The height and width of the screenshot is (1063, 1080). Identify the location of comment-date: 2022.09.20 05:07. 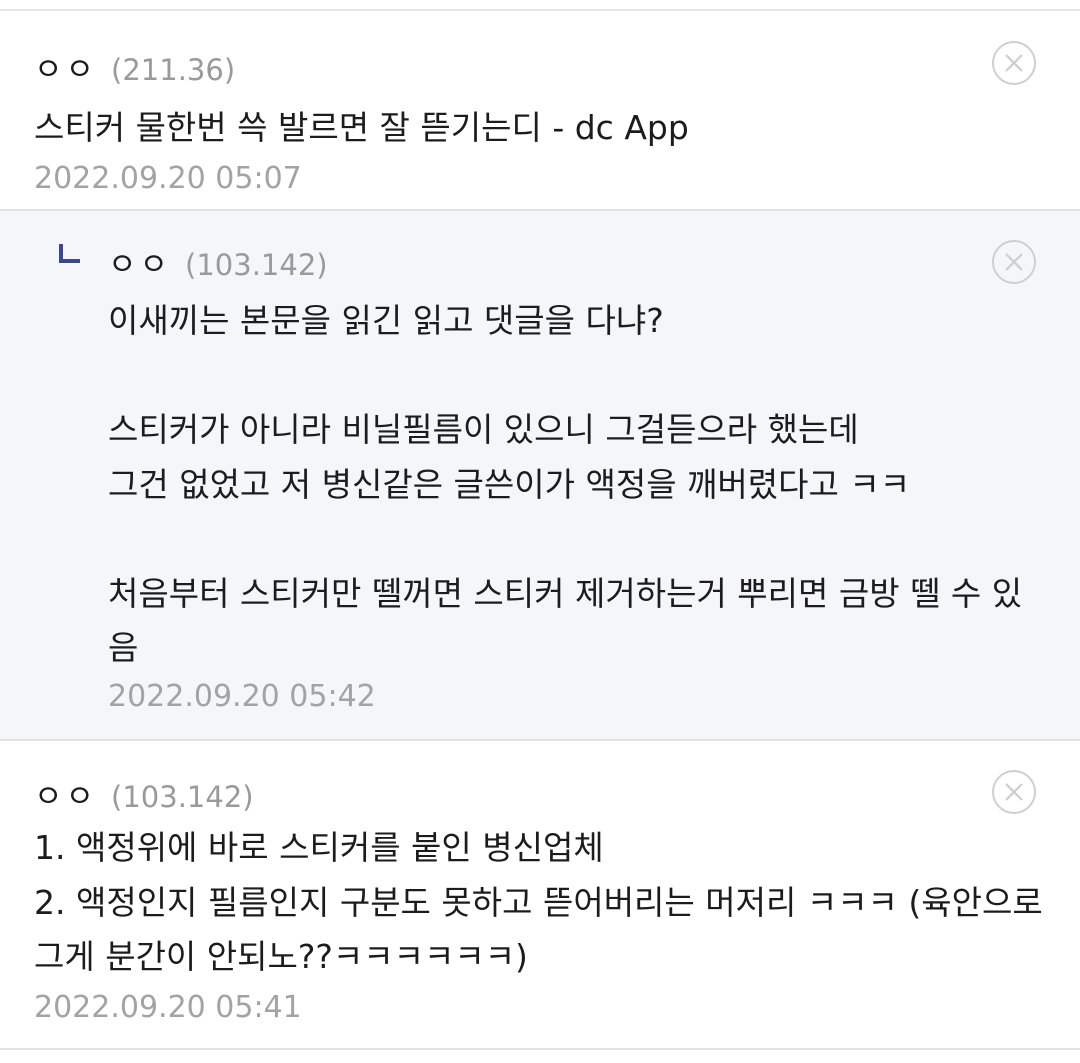
(168, 178).